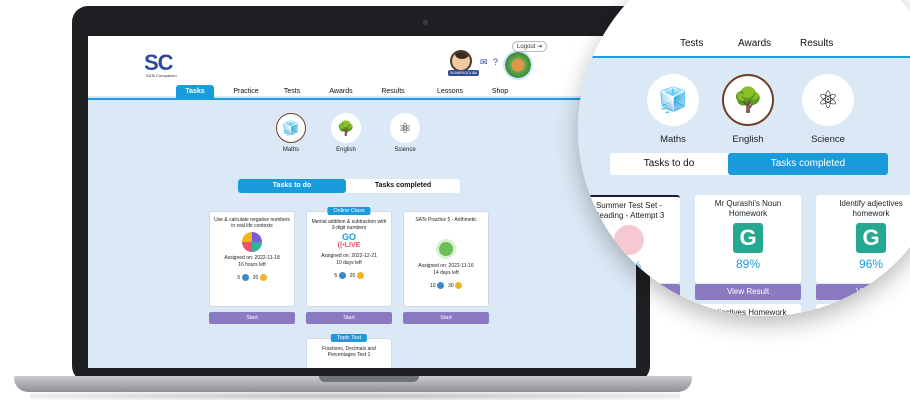  What do you see at coordinates (863, 292) in the screenshot?
I see `view-result-button: View Re` at bounding box center [863, 292].